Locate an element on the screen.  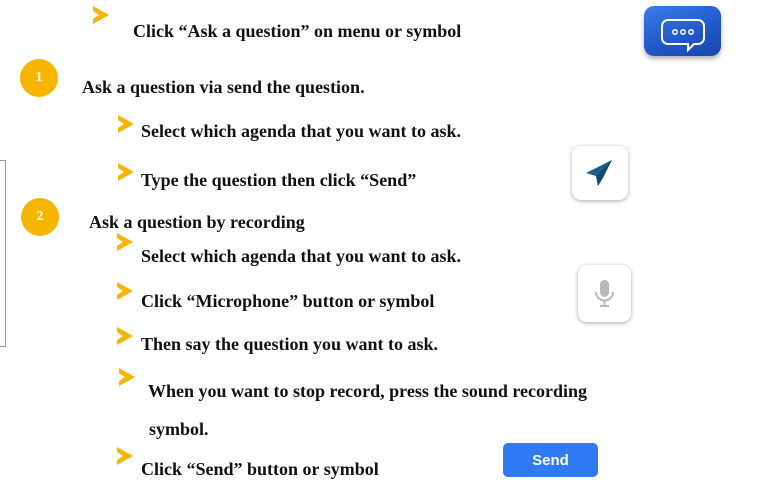
section-2-item-3: Then say the question you want to ask. is located at coordinates (290, 344).